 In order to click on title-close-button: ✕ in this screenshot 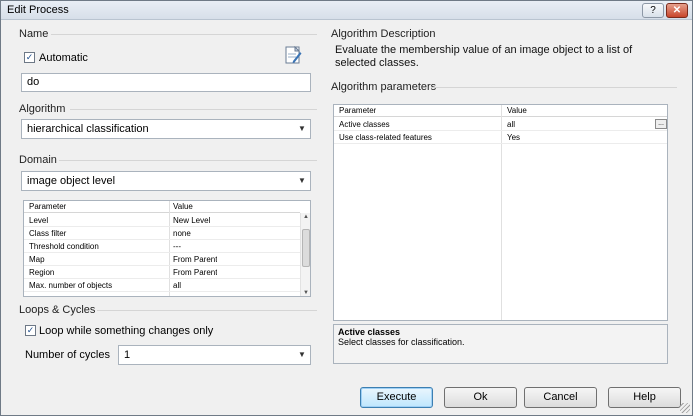, I will do `click(677, 10)`.